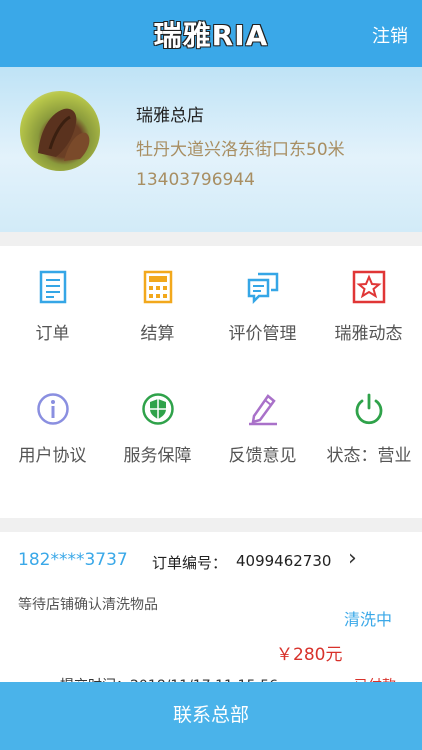  I want to click on chevron-right-icon: ›, so click(352, 558).